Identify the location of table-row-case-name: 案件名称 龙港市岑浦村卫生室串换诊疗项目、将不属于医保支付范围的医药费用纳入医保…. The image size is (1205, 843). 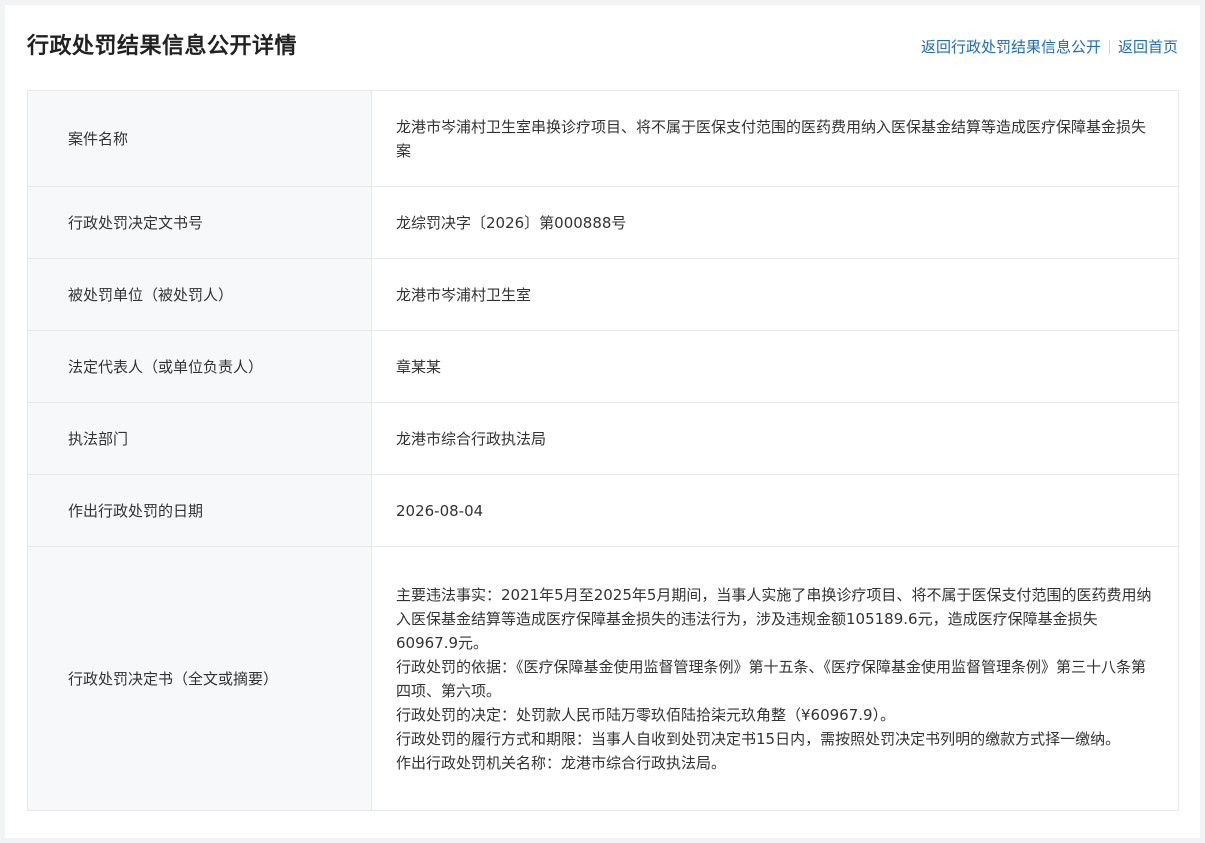
(603, 138).